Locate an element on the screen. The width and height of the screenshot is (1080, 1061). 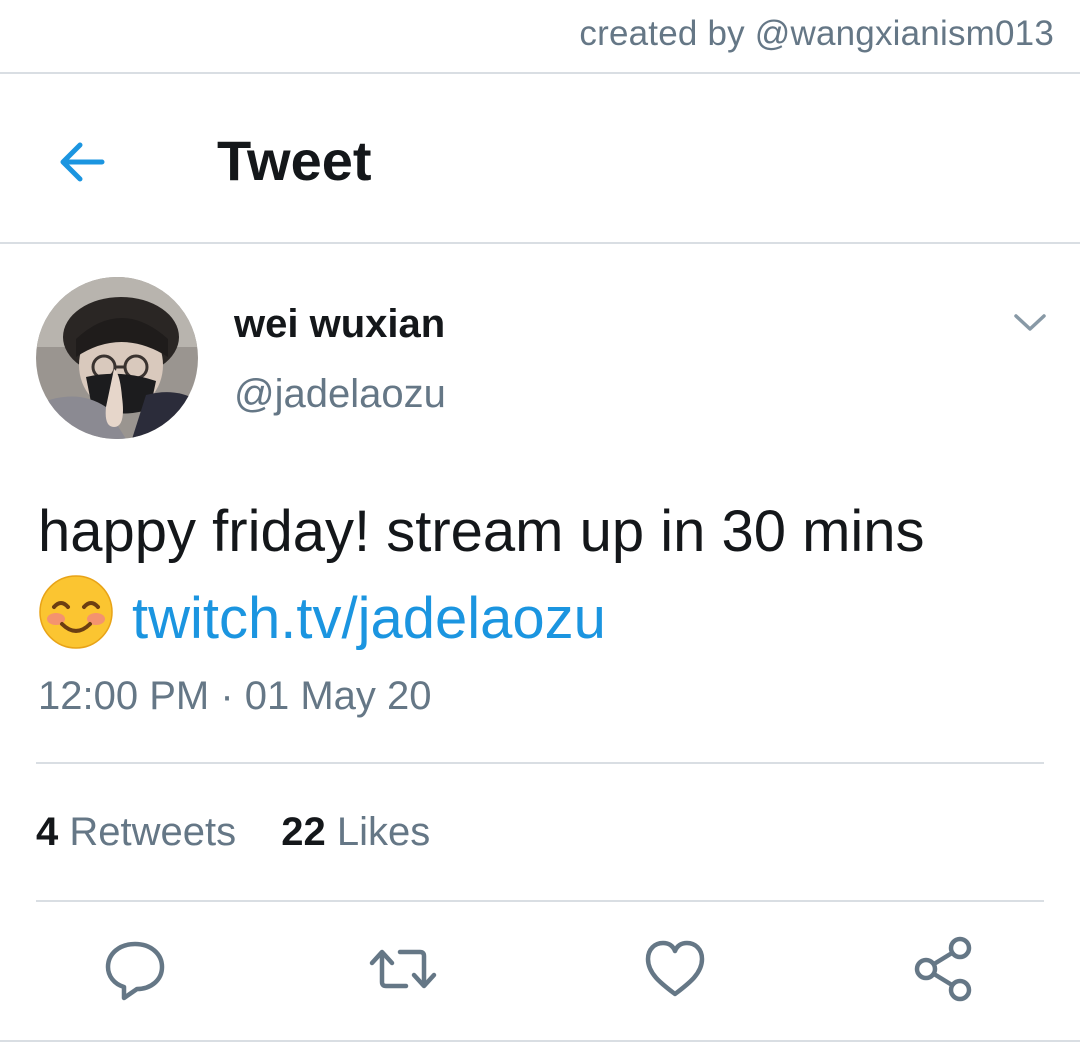
retweet-button is located at coordinates (403, 969).